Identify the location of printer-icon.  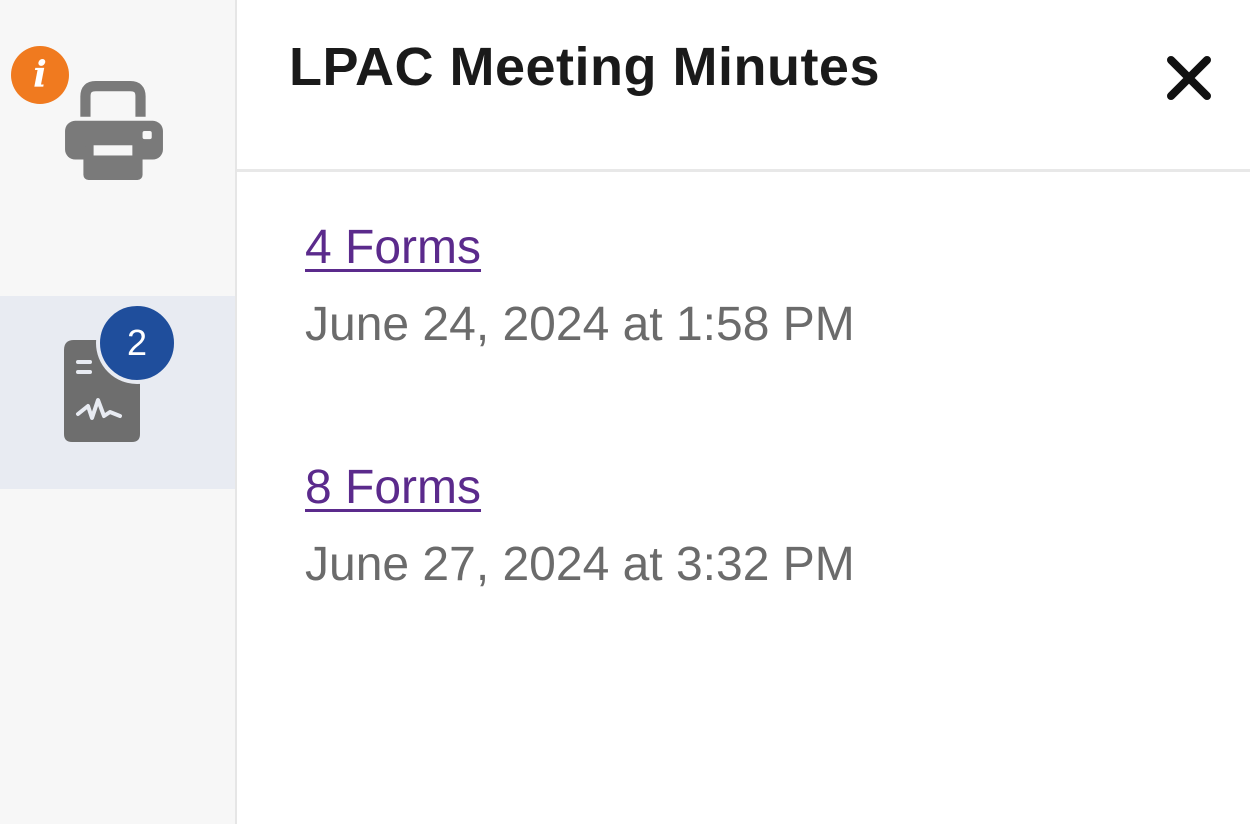
(114, 130).